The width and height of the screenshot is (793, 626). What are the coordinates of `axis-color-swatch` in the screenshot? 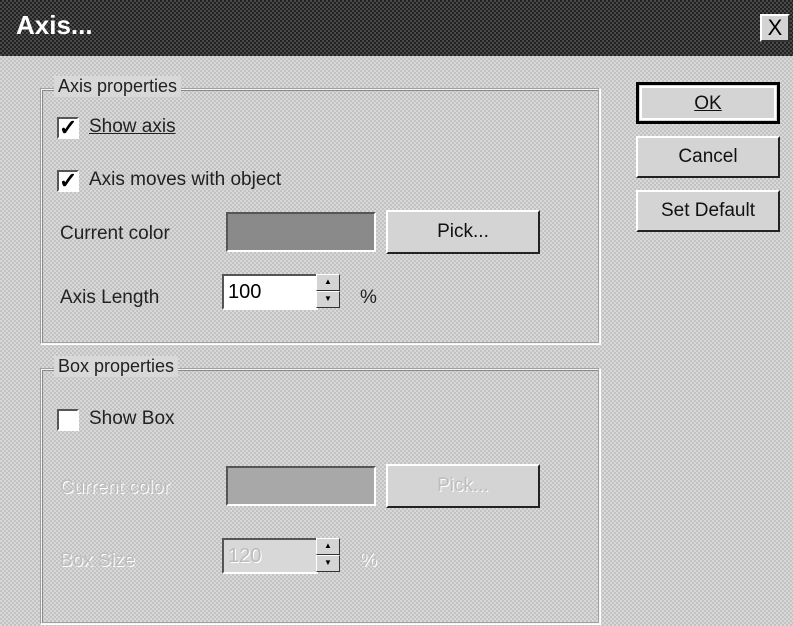 It's located at (301, 232).